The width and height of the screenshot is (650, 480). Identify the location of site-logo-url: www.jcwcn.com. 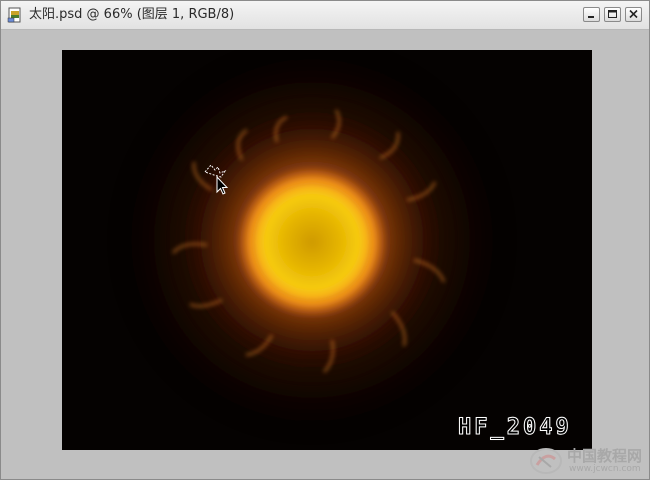
(605, 469).